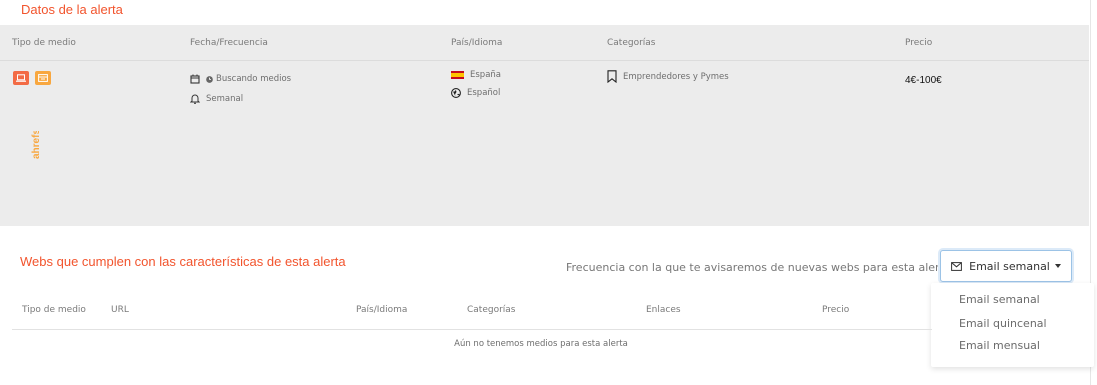  I want to click on alert-category: Emprendedores y Pymes, so click(668, 76).